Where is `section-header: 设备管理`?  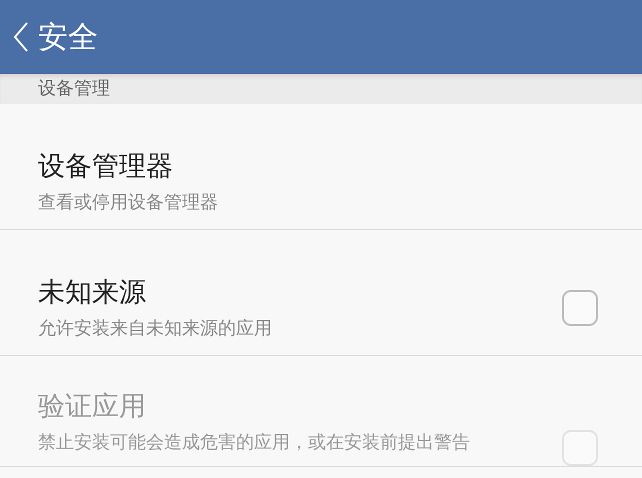
section-header: 设备管理 is located at coordinates (74, 88).